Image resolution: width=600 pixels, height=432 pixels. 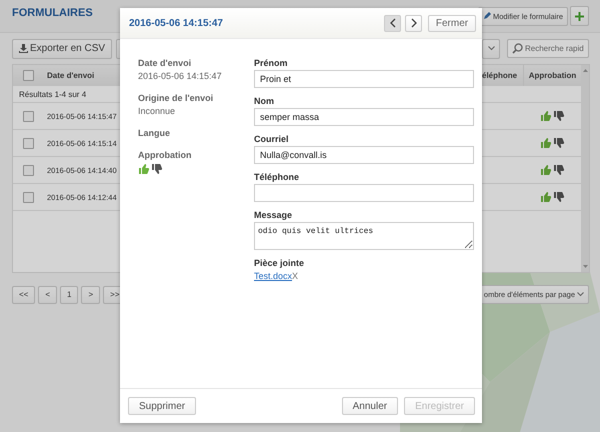 What do you see at coordinates (364, 79) in the screenshot?
I see `input-field: Proin et` at bounding box center [364, 79].